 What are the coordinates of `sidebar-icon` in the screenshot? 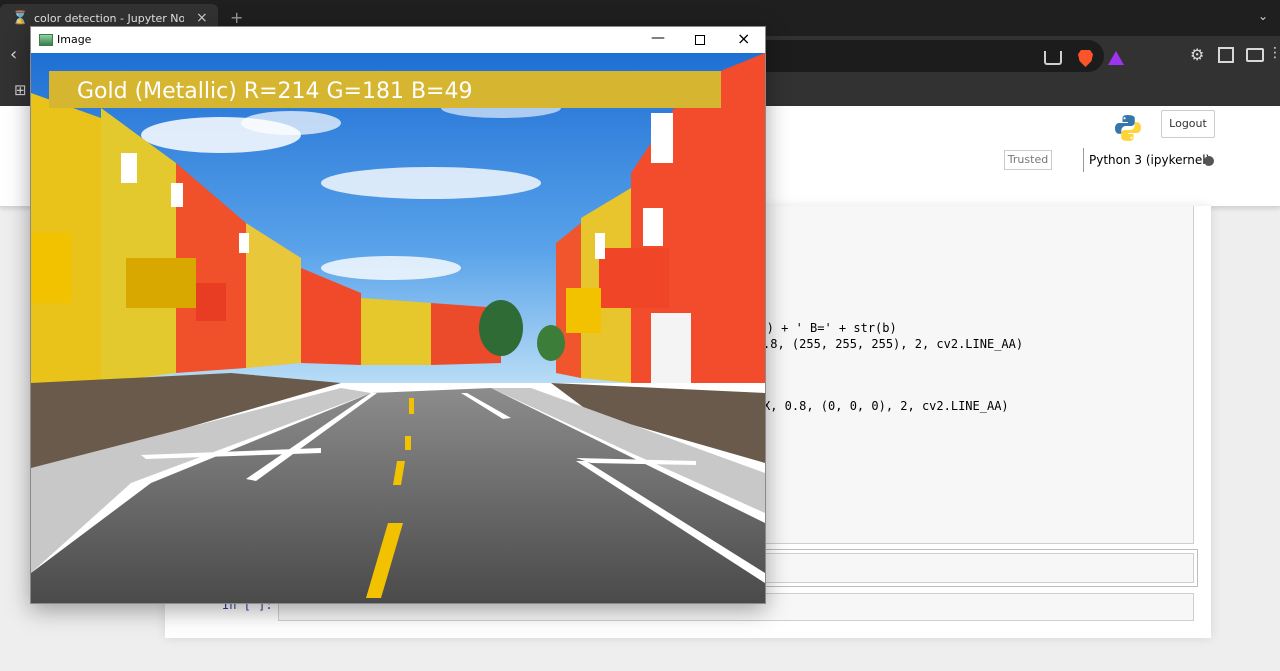 It's located at (1226, 55).